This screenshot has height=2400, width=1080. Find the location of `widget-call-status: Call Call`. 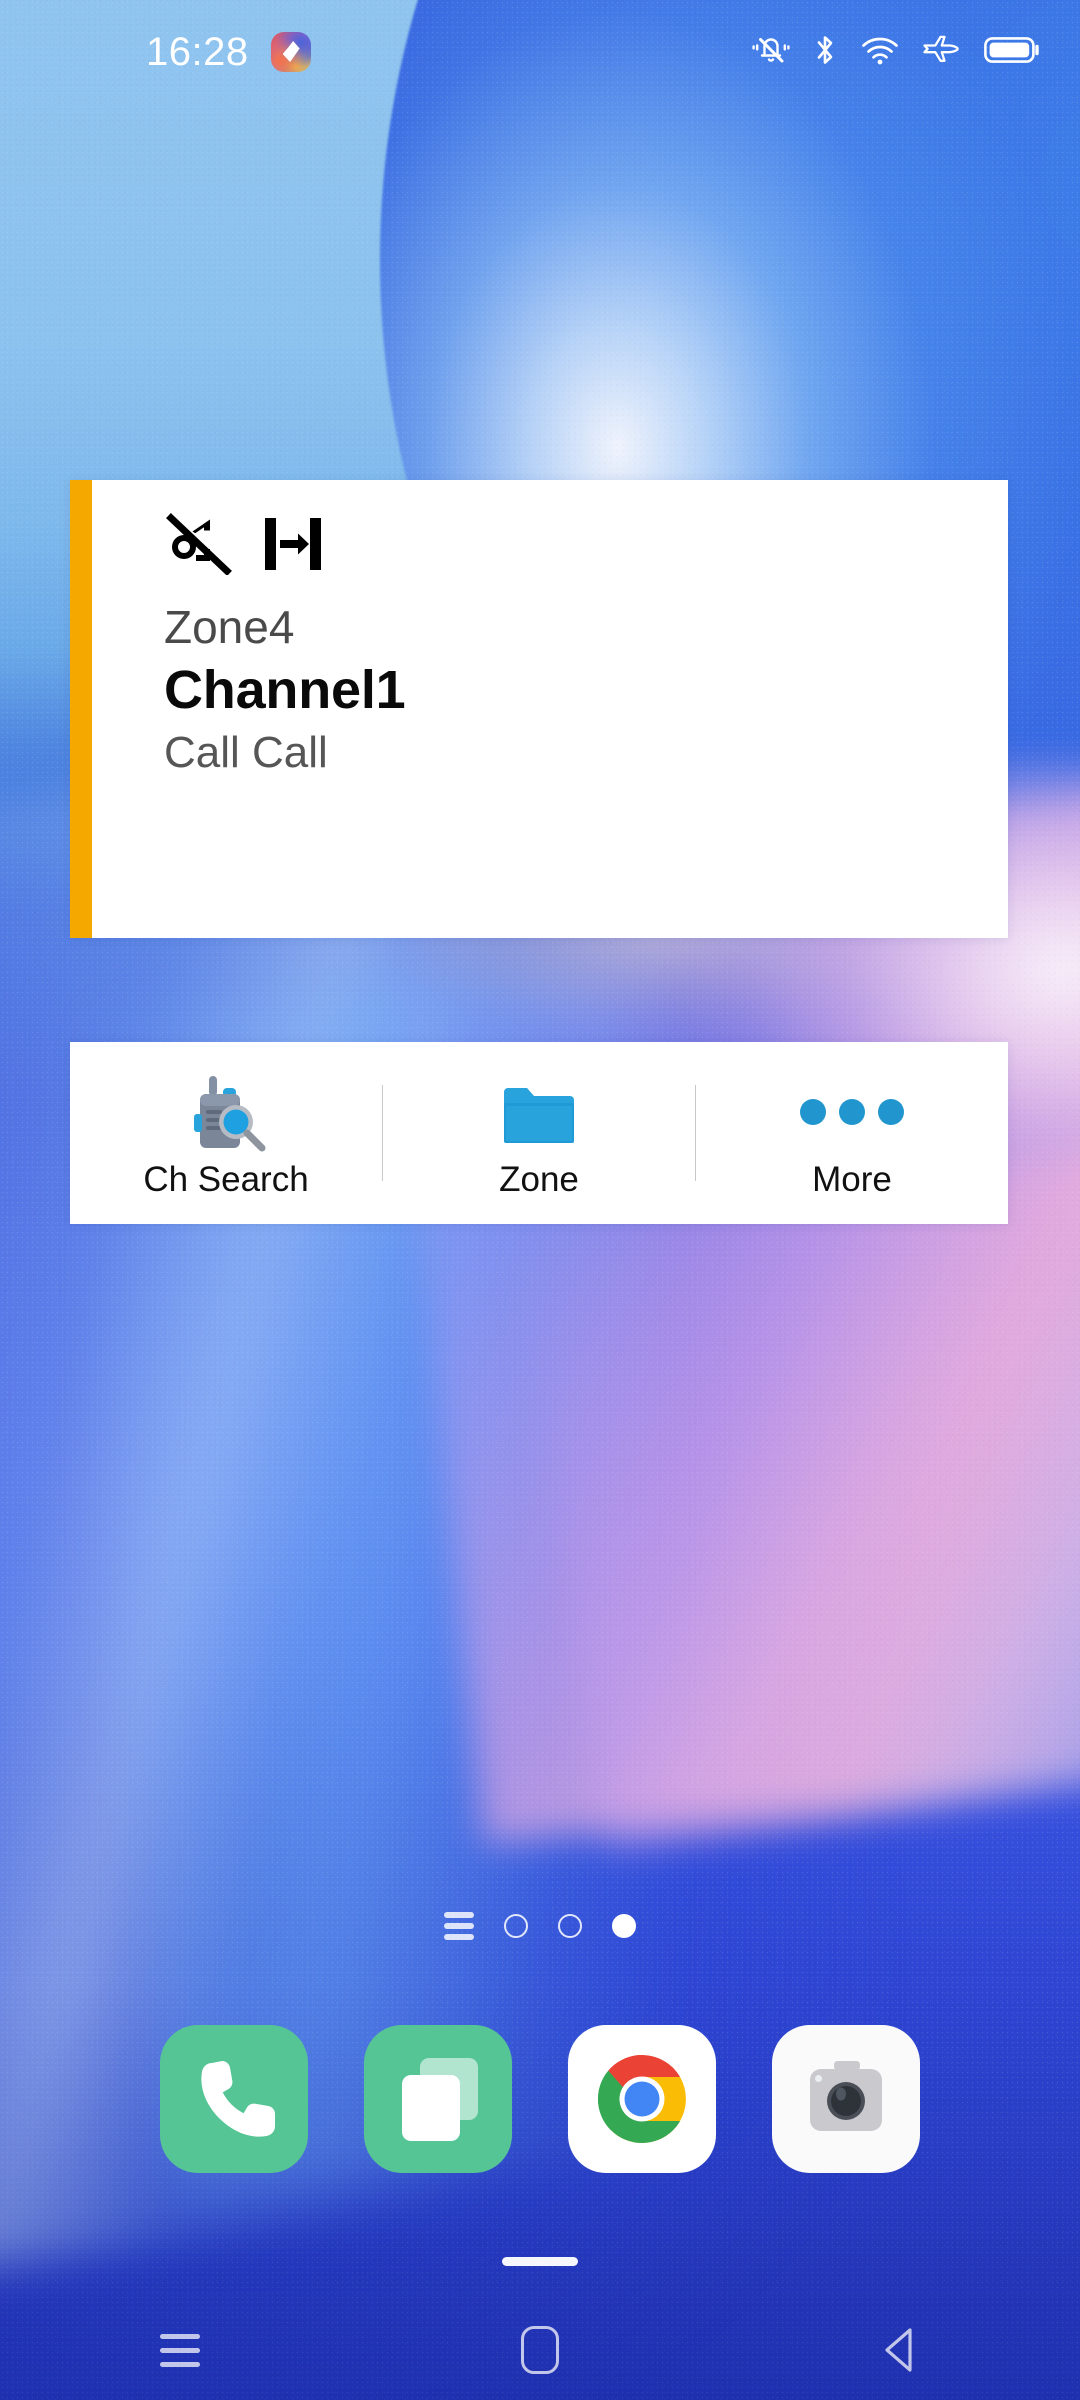

widget-call-status: Call Call is located at coordinates (246, 752).